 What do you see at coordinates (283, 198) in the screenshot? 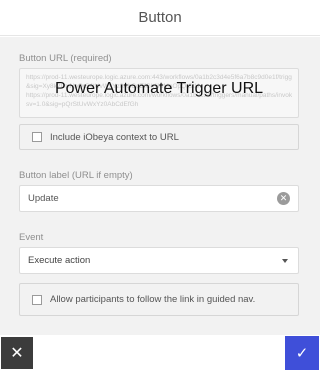
I see `clear-icon: ✕` at bounding box center [283, 198].